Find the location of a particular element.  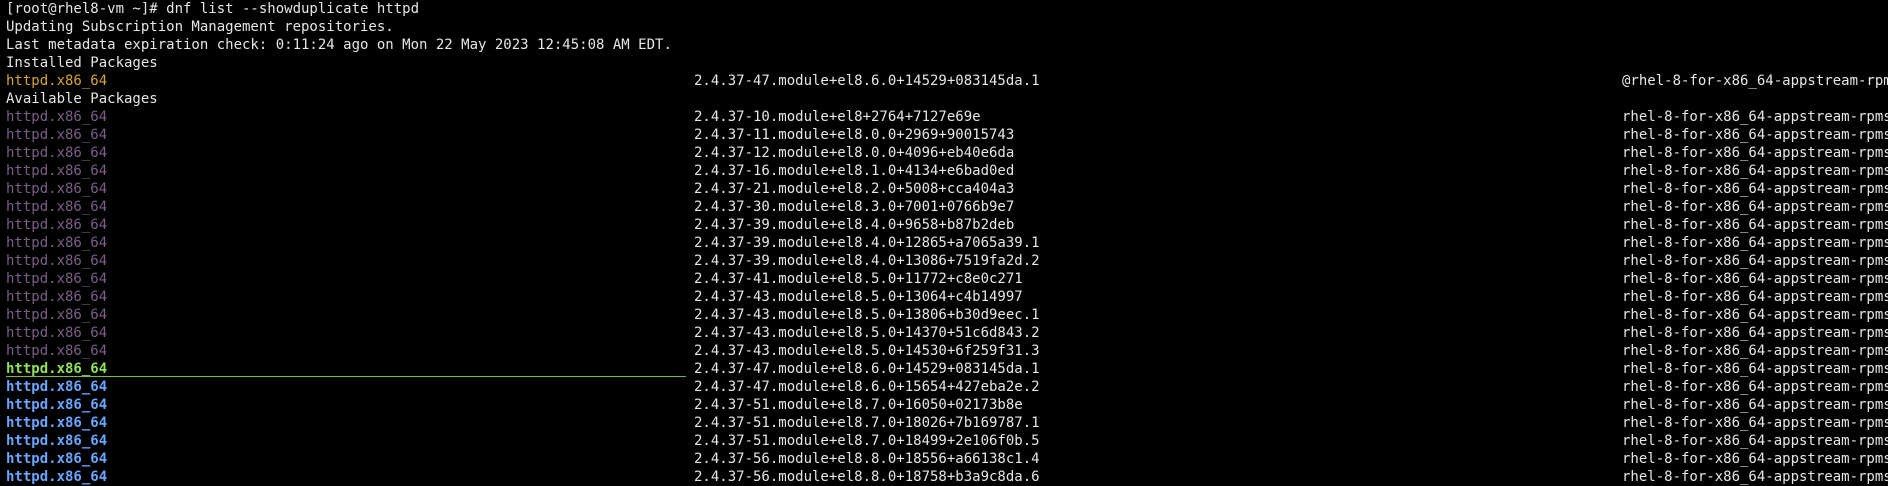

package-repo: @rhel-8-for-x86_64-appstream-rpms is located at coordinates (1755, 81).